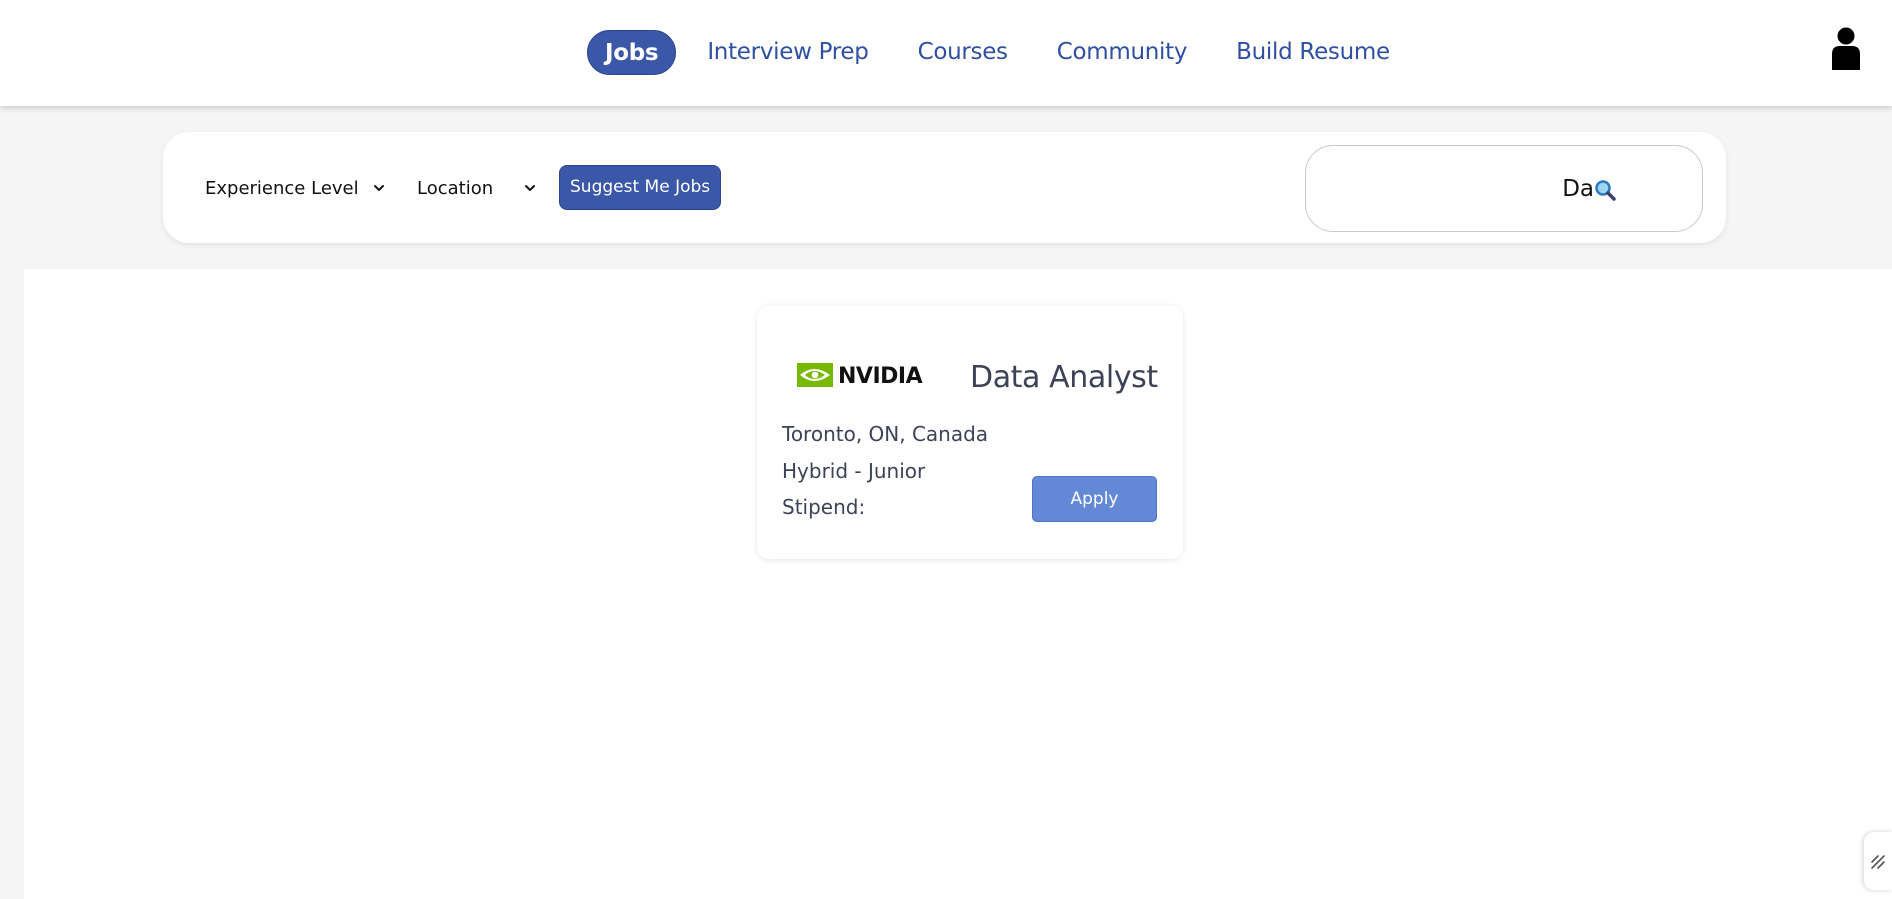 The image size is (1892, 899). Describe the element at coordinates (885, 434) in the screenshot. I see `job-location: Toronto, ON, Canada` at that location.